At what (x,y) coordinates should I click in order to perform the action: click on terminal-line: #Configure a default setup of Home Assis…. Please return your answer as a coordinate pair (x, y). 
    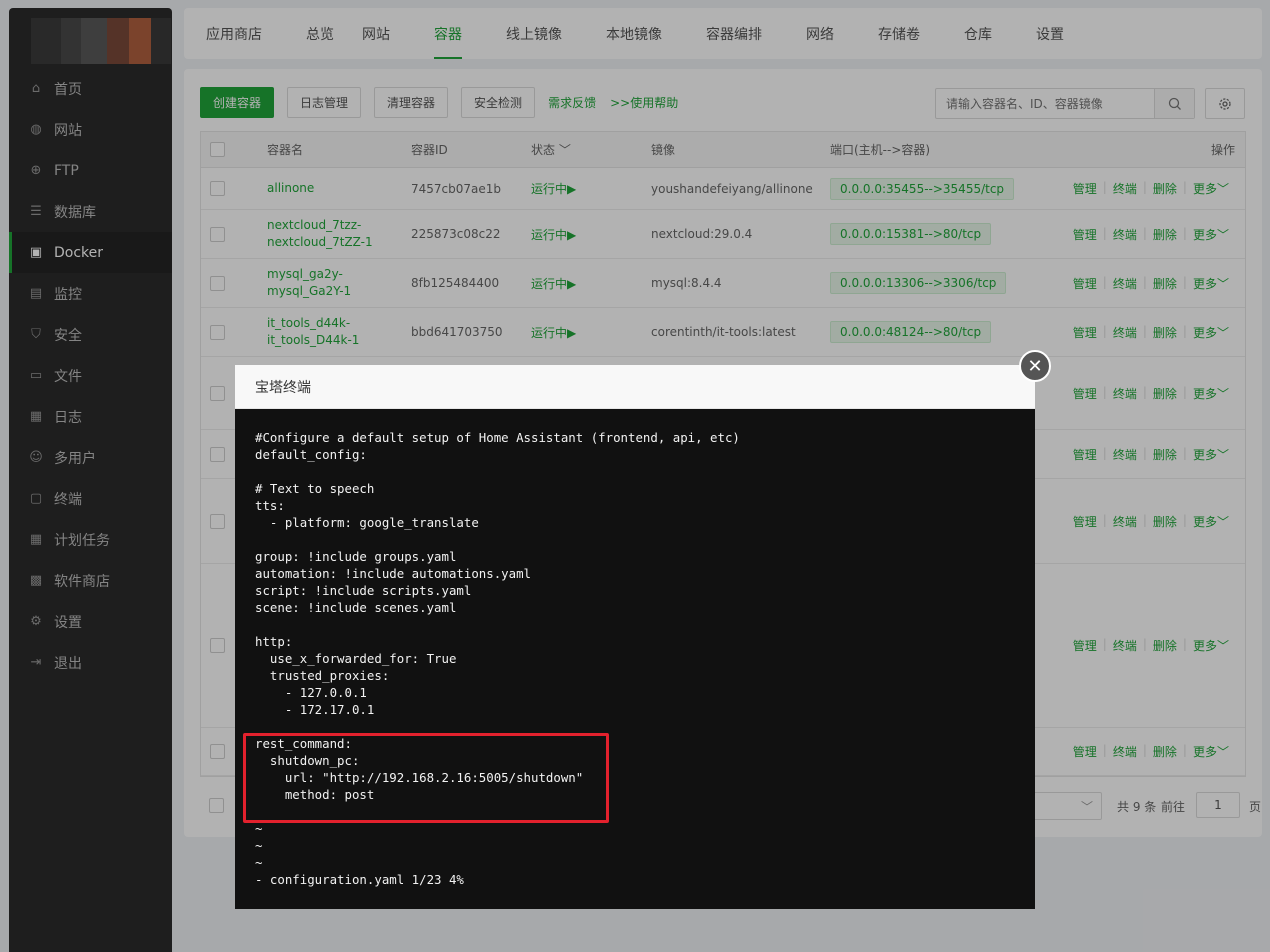
    Looking at the image, I should click on (497, 437).